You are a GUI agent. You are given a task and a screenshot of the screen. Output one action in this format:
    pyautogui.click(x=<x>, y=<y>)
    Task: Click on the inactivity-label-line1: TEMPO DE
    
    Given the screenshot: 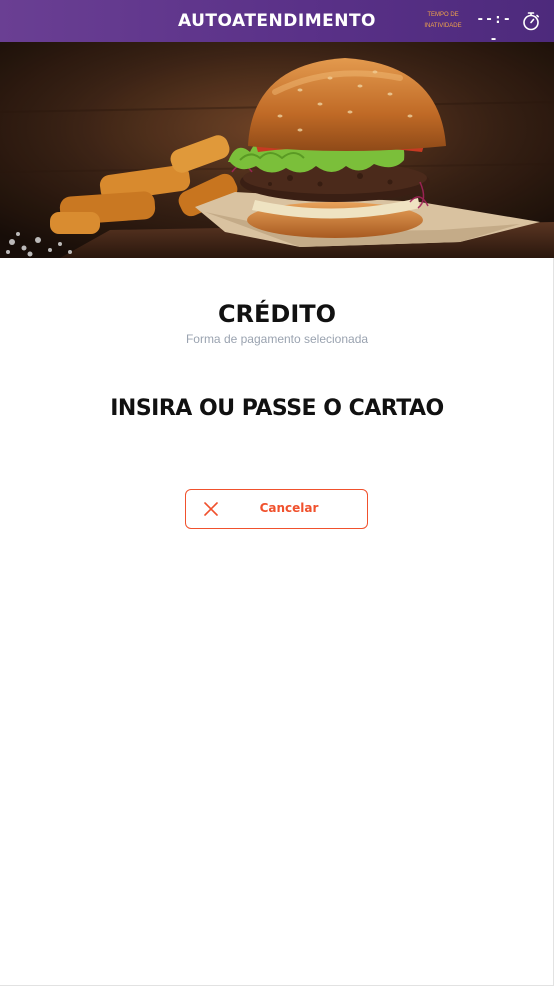 What is the action you would take?
    pyautogui.click(x=443, y=15)
    